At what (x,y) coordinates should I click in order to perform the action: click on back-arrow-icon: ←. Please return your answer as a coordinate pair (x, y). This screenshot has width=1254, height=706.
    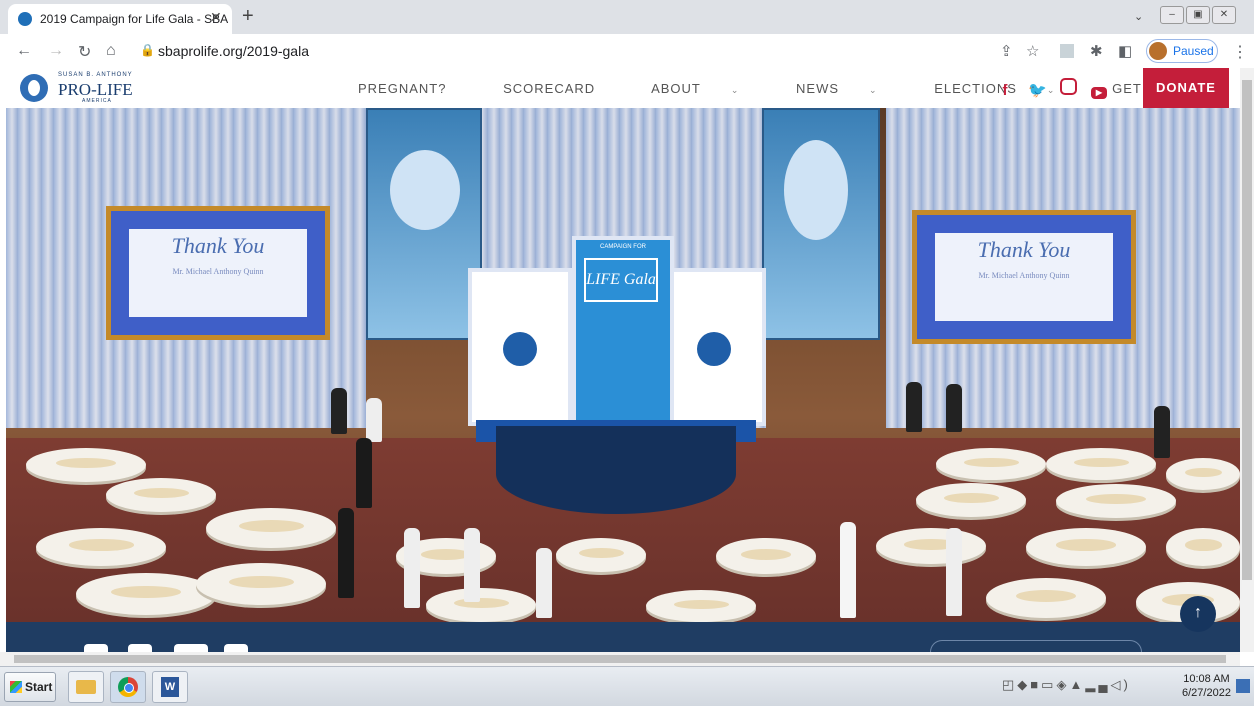
    Looking at the image, I should click on (24, 51).